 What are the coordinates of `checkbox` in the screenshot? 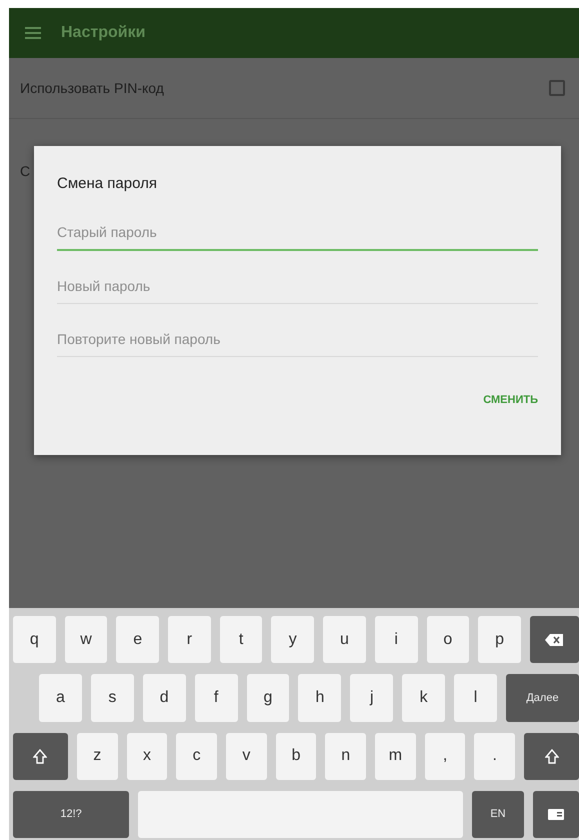 It's located at (557, 88).